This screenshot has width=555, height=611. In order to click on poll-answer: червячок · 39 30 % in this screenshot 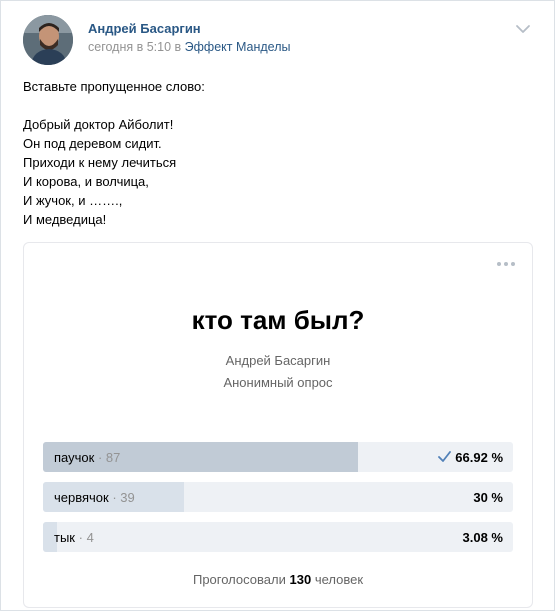, I will do `click(278, 497)`.